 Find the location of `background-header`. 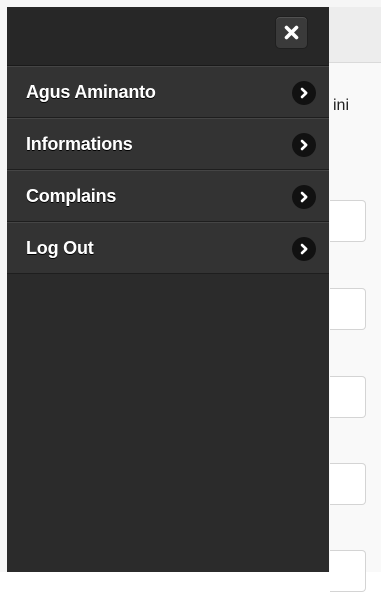

background-header is located at coordinates (355, 35).